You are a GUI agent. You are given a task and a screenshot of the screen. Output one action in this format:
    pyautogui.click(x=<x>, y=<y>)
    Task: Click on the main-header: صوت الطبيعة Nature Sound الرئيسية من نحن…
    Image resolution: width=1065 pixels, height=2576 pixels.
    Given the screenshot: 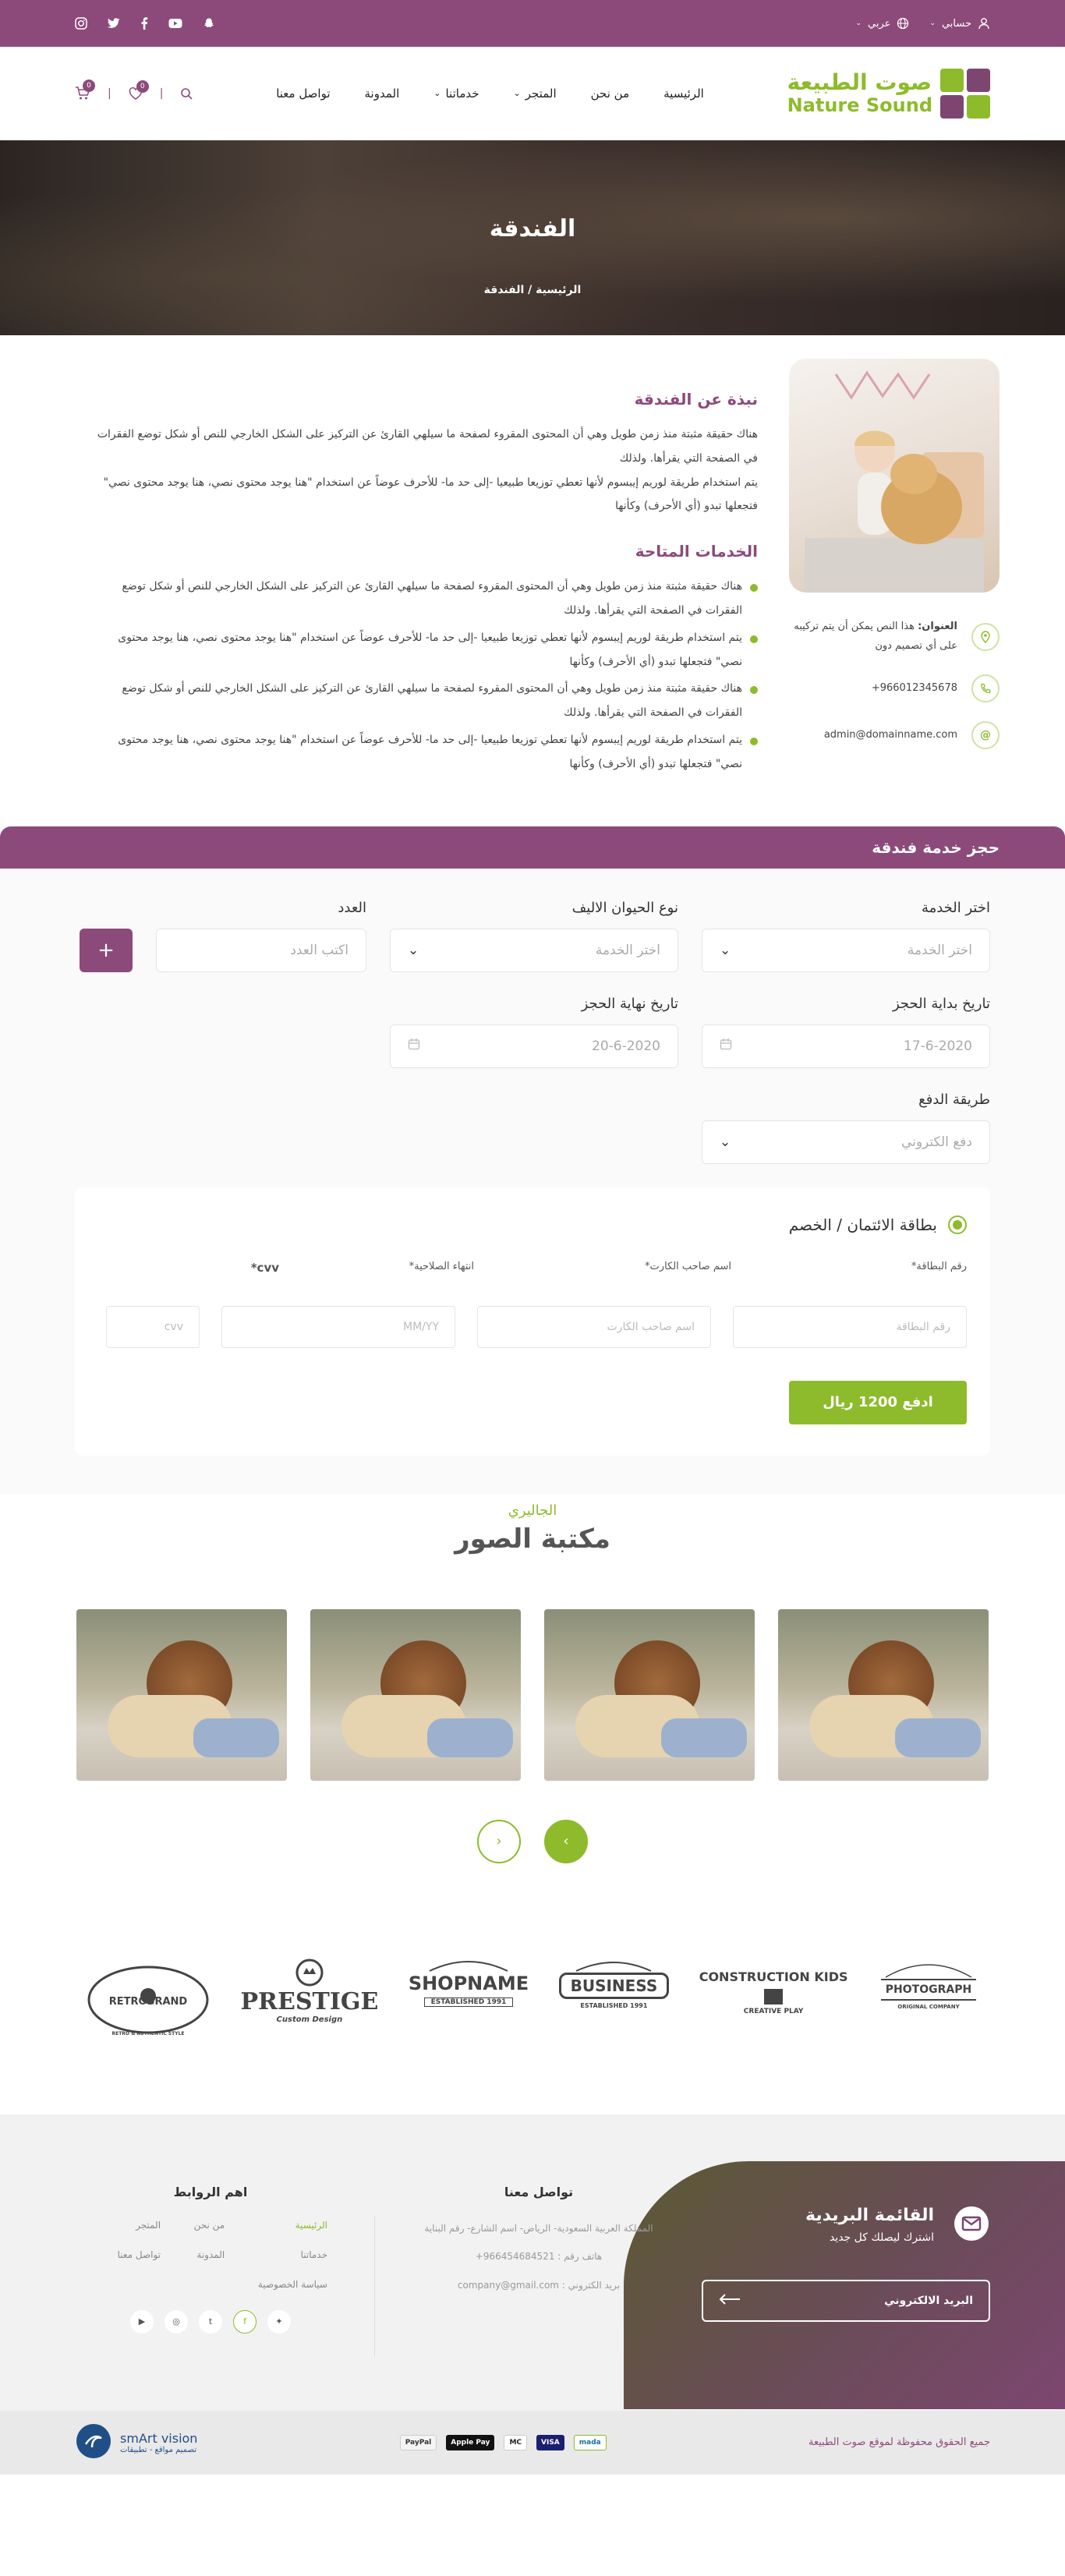 What is the action you would take?
    pyautogui.click(x=532, y=93)
    